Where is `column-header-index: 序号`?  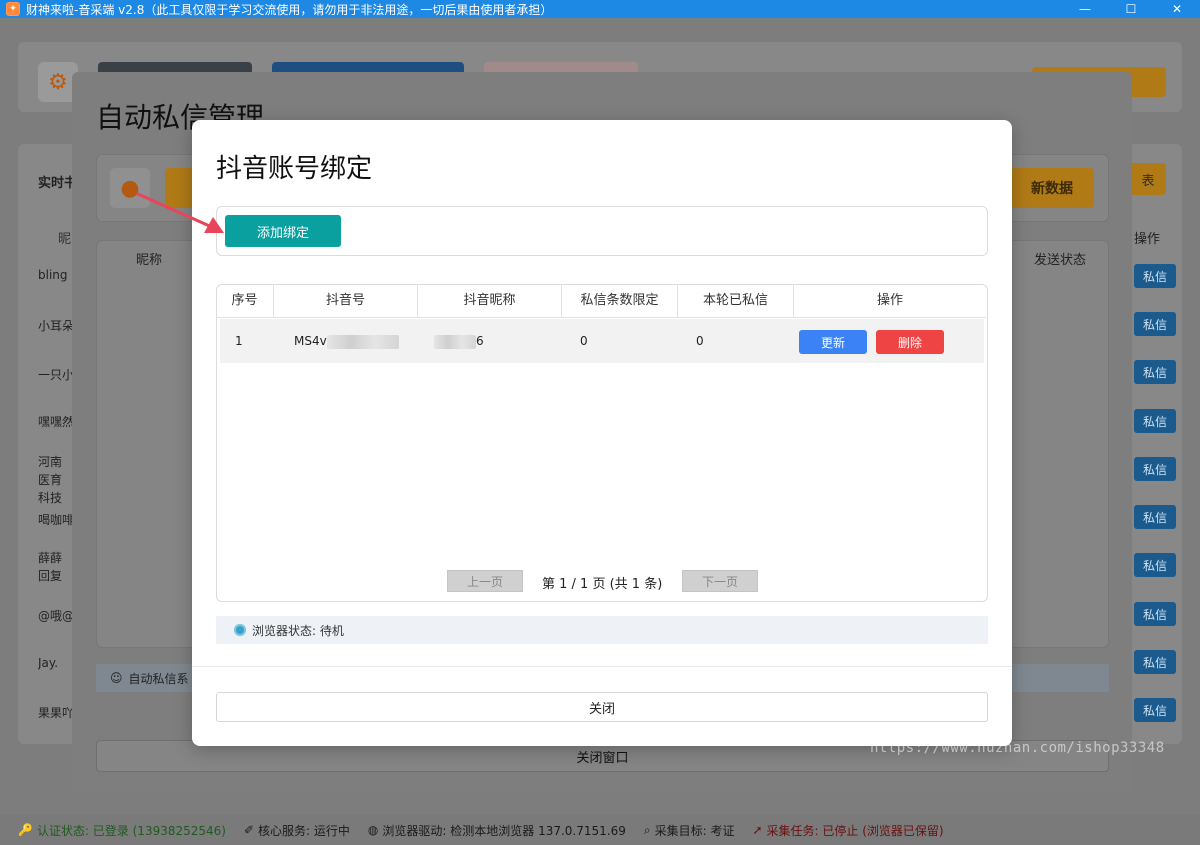
column-header-index: 序号 is located at coordinates (245, 301).